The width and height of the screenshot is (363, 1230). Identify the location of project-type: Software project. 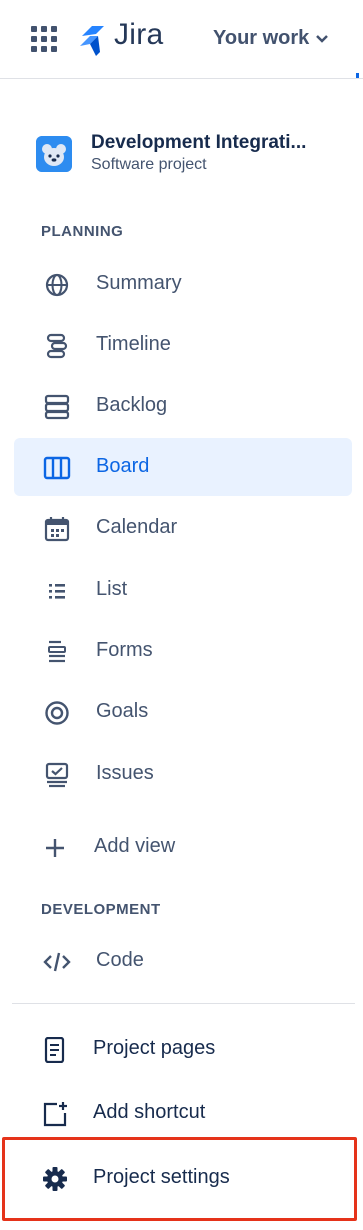
(149, 164).